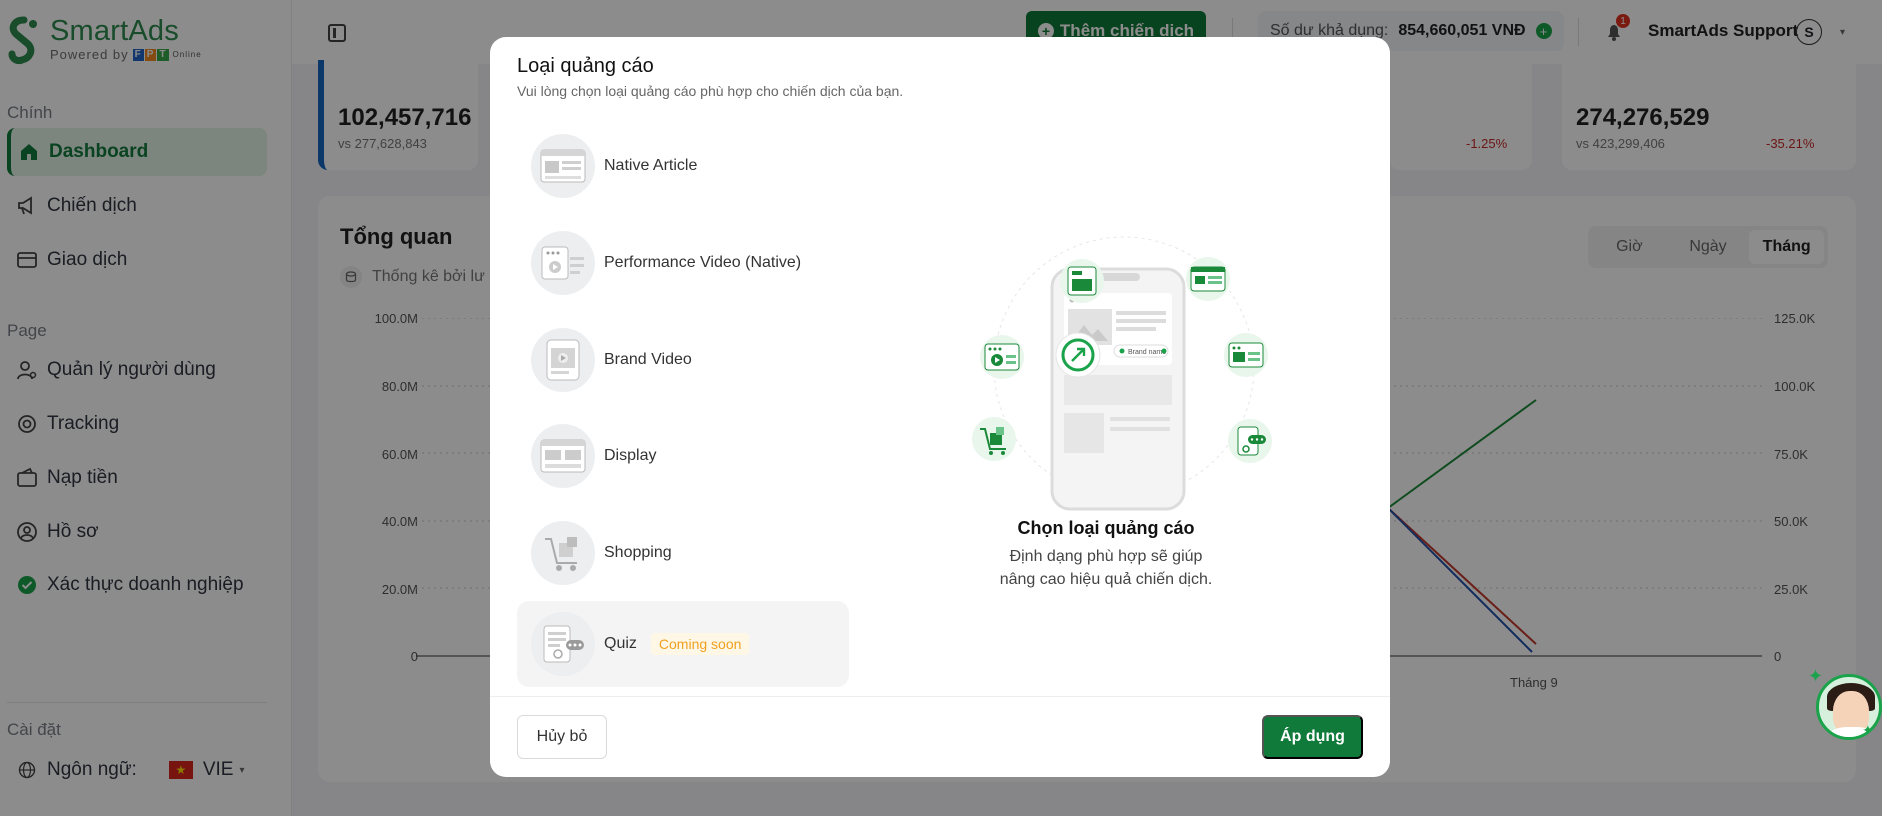  What do you see at coordinates (683, 456) in the screenshot?
I see `ad-type-option-display: Display` at bounding box center [683, 456].